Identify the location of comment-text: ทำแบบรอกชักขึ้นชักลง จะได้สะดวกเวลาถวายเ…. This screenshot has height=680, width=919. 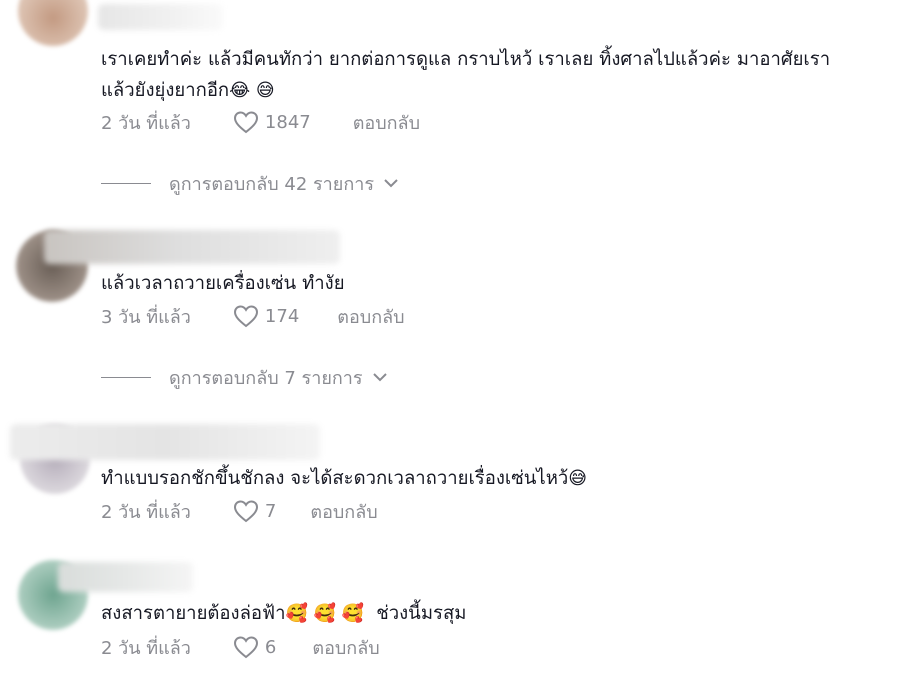
(344, 478).